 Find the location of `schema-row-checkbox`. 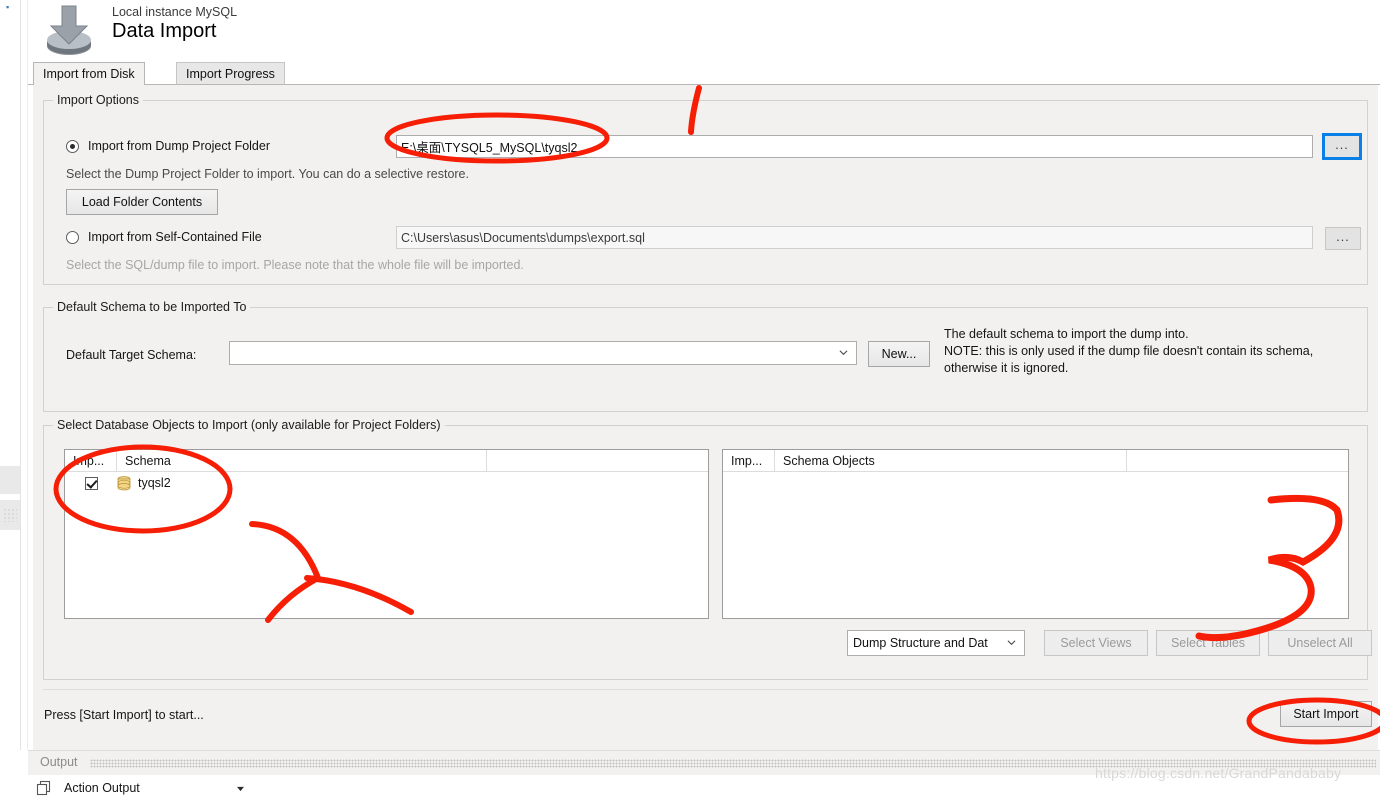

schema-row-checkbox is located at coordinates (91, 483).